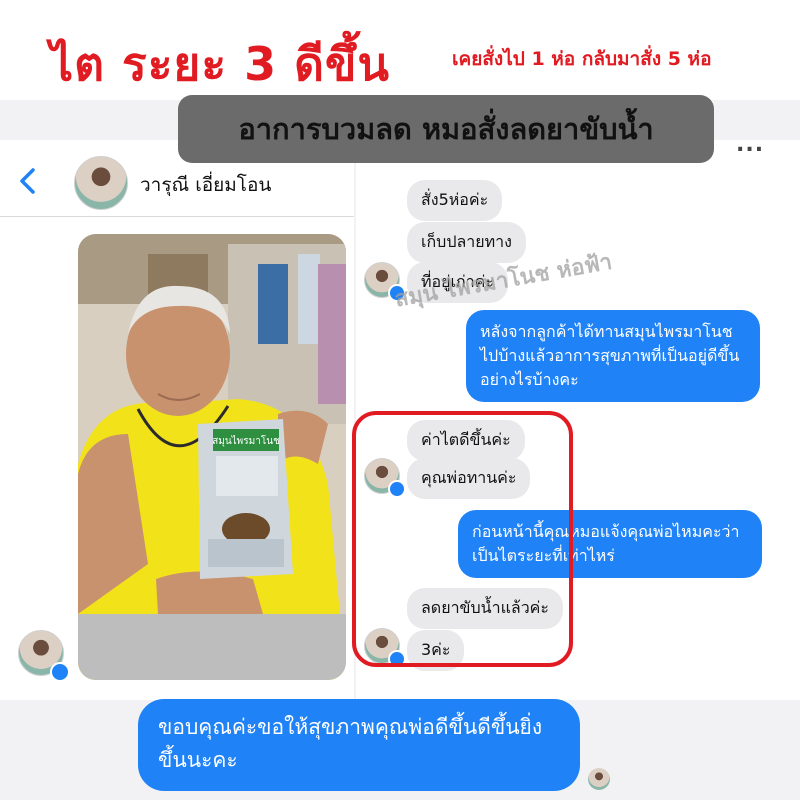 This screenshot has height=800, width=800. I want to click on back-chevron-icon, so click(29, 181).